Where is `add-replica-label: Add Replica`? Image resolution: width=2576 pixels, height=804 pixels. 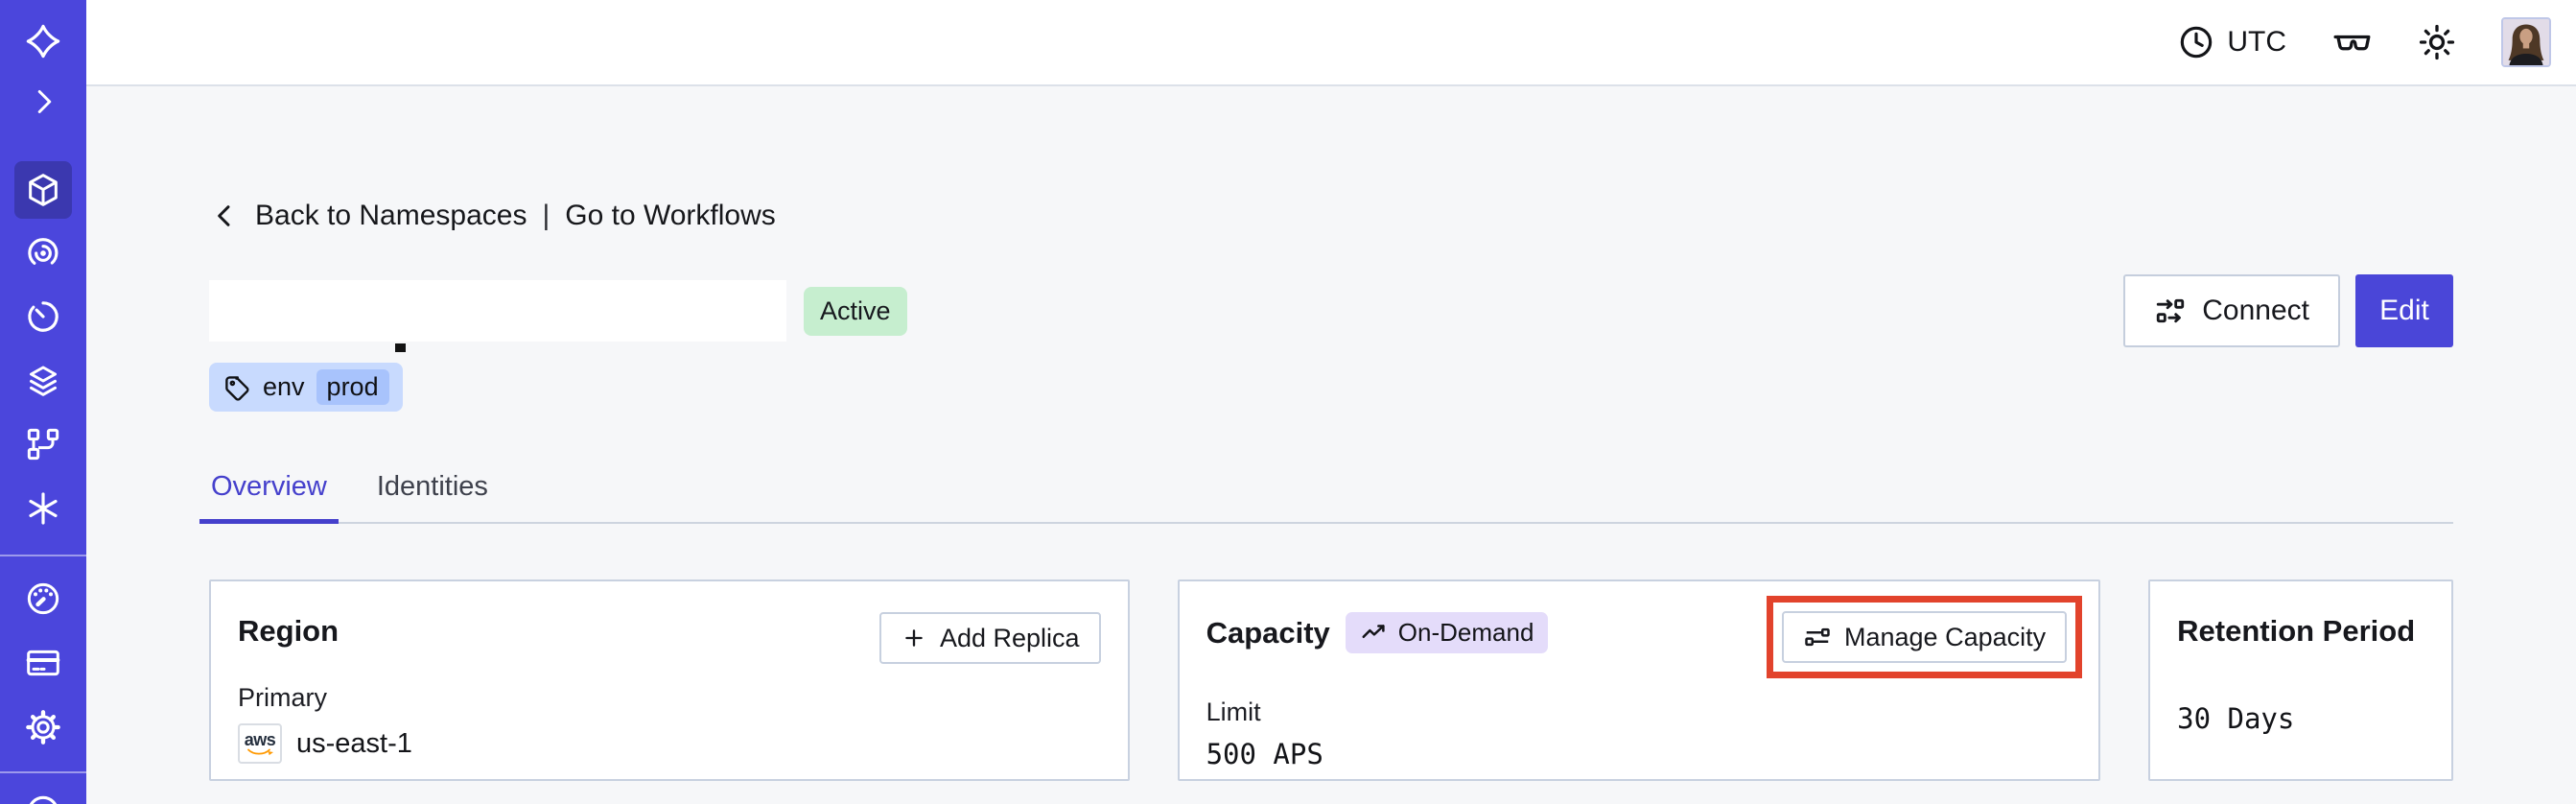 add-replica-label: Add Replica is located at coordinates (1009, 638).